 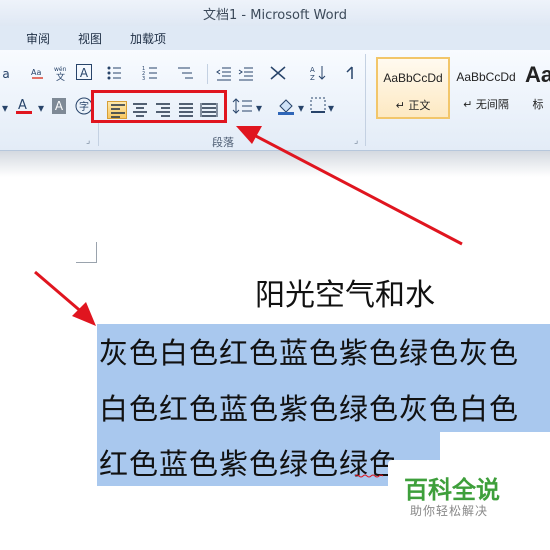 I want to click on arrow-to-text-icon, so click(x=65, y=298).